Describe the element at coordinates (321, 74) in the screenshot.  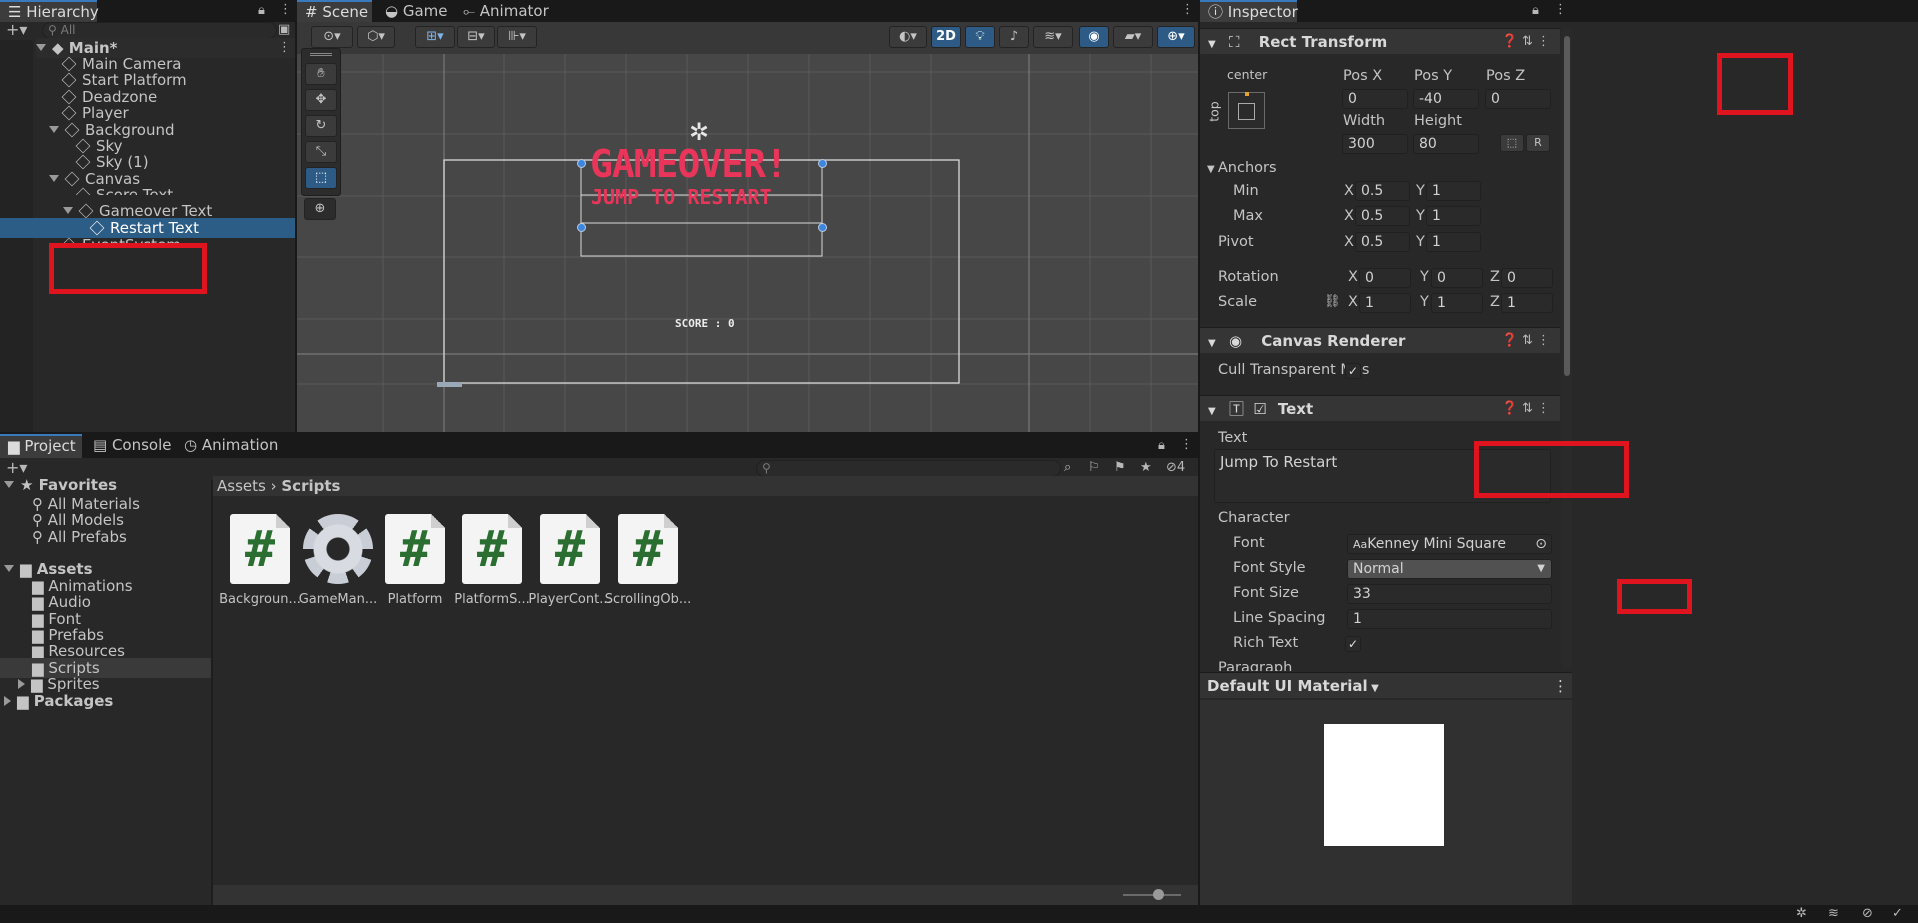
I see `hand-tool-icon: ✋︎` at that location.